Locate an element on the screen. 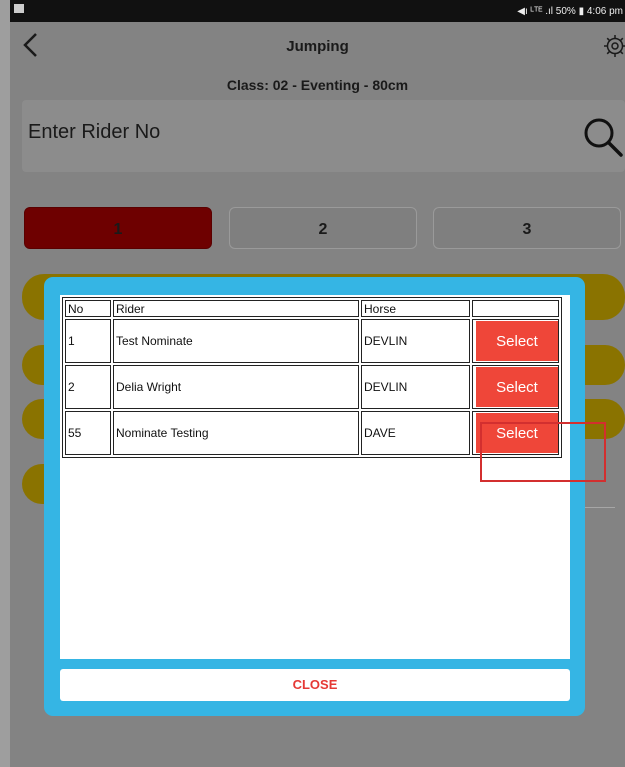 The image size is (625, 767). close-button: CLOSE is located at coordinates (315, 685).